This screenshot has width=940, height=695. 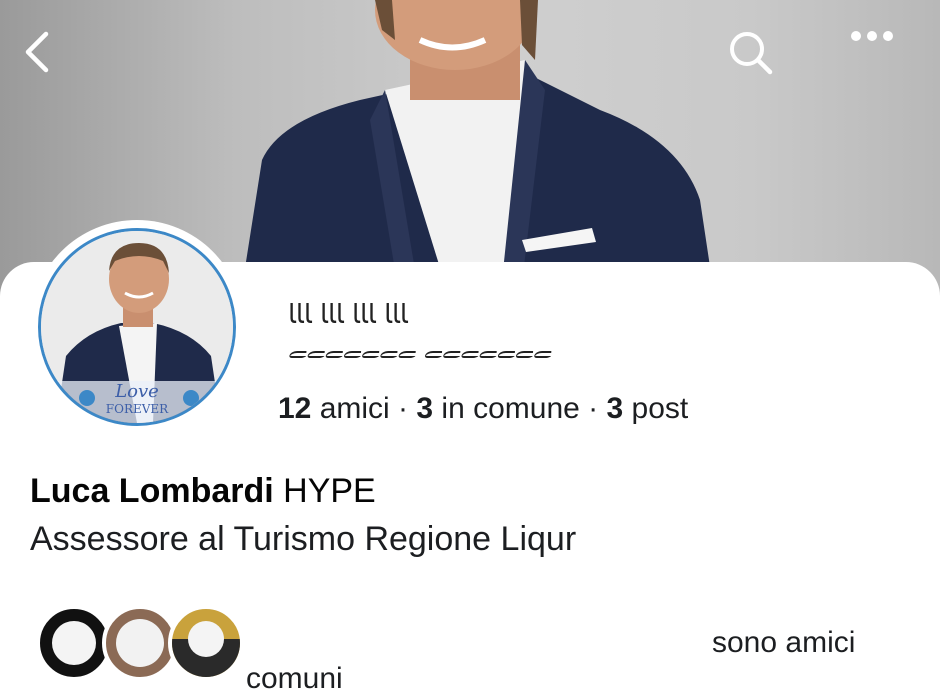 I want to click on friends-count: 12, so click(x=295, y=408).